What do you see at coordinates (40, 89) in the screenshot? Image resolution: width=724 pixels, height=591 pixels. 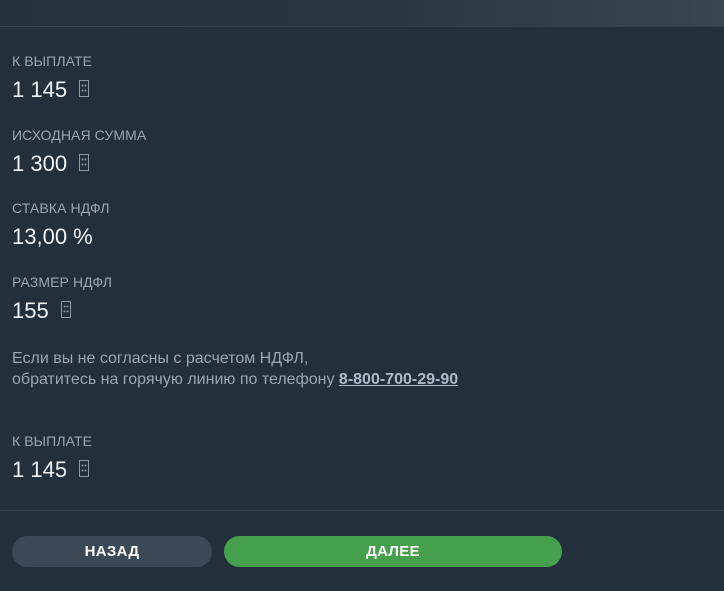 I see `payout-value: 1 145` at bounding box center [40, 89].